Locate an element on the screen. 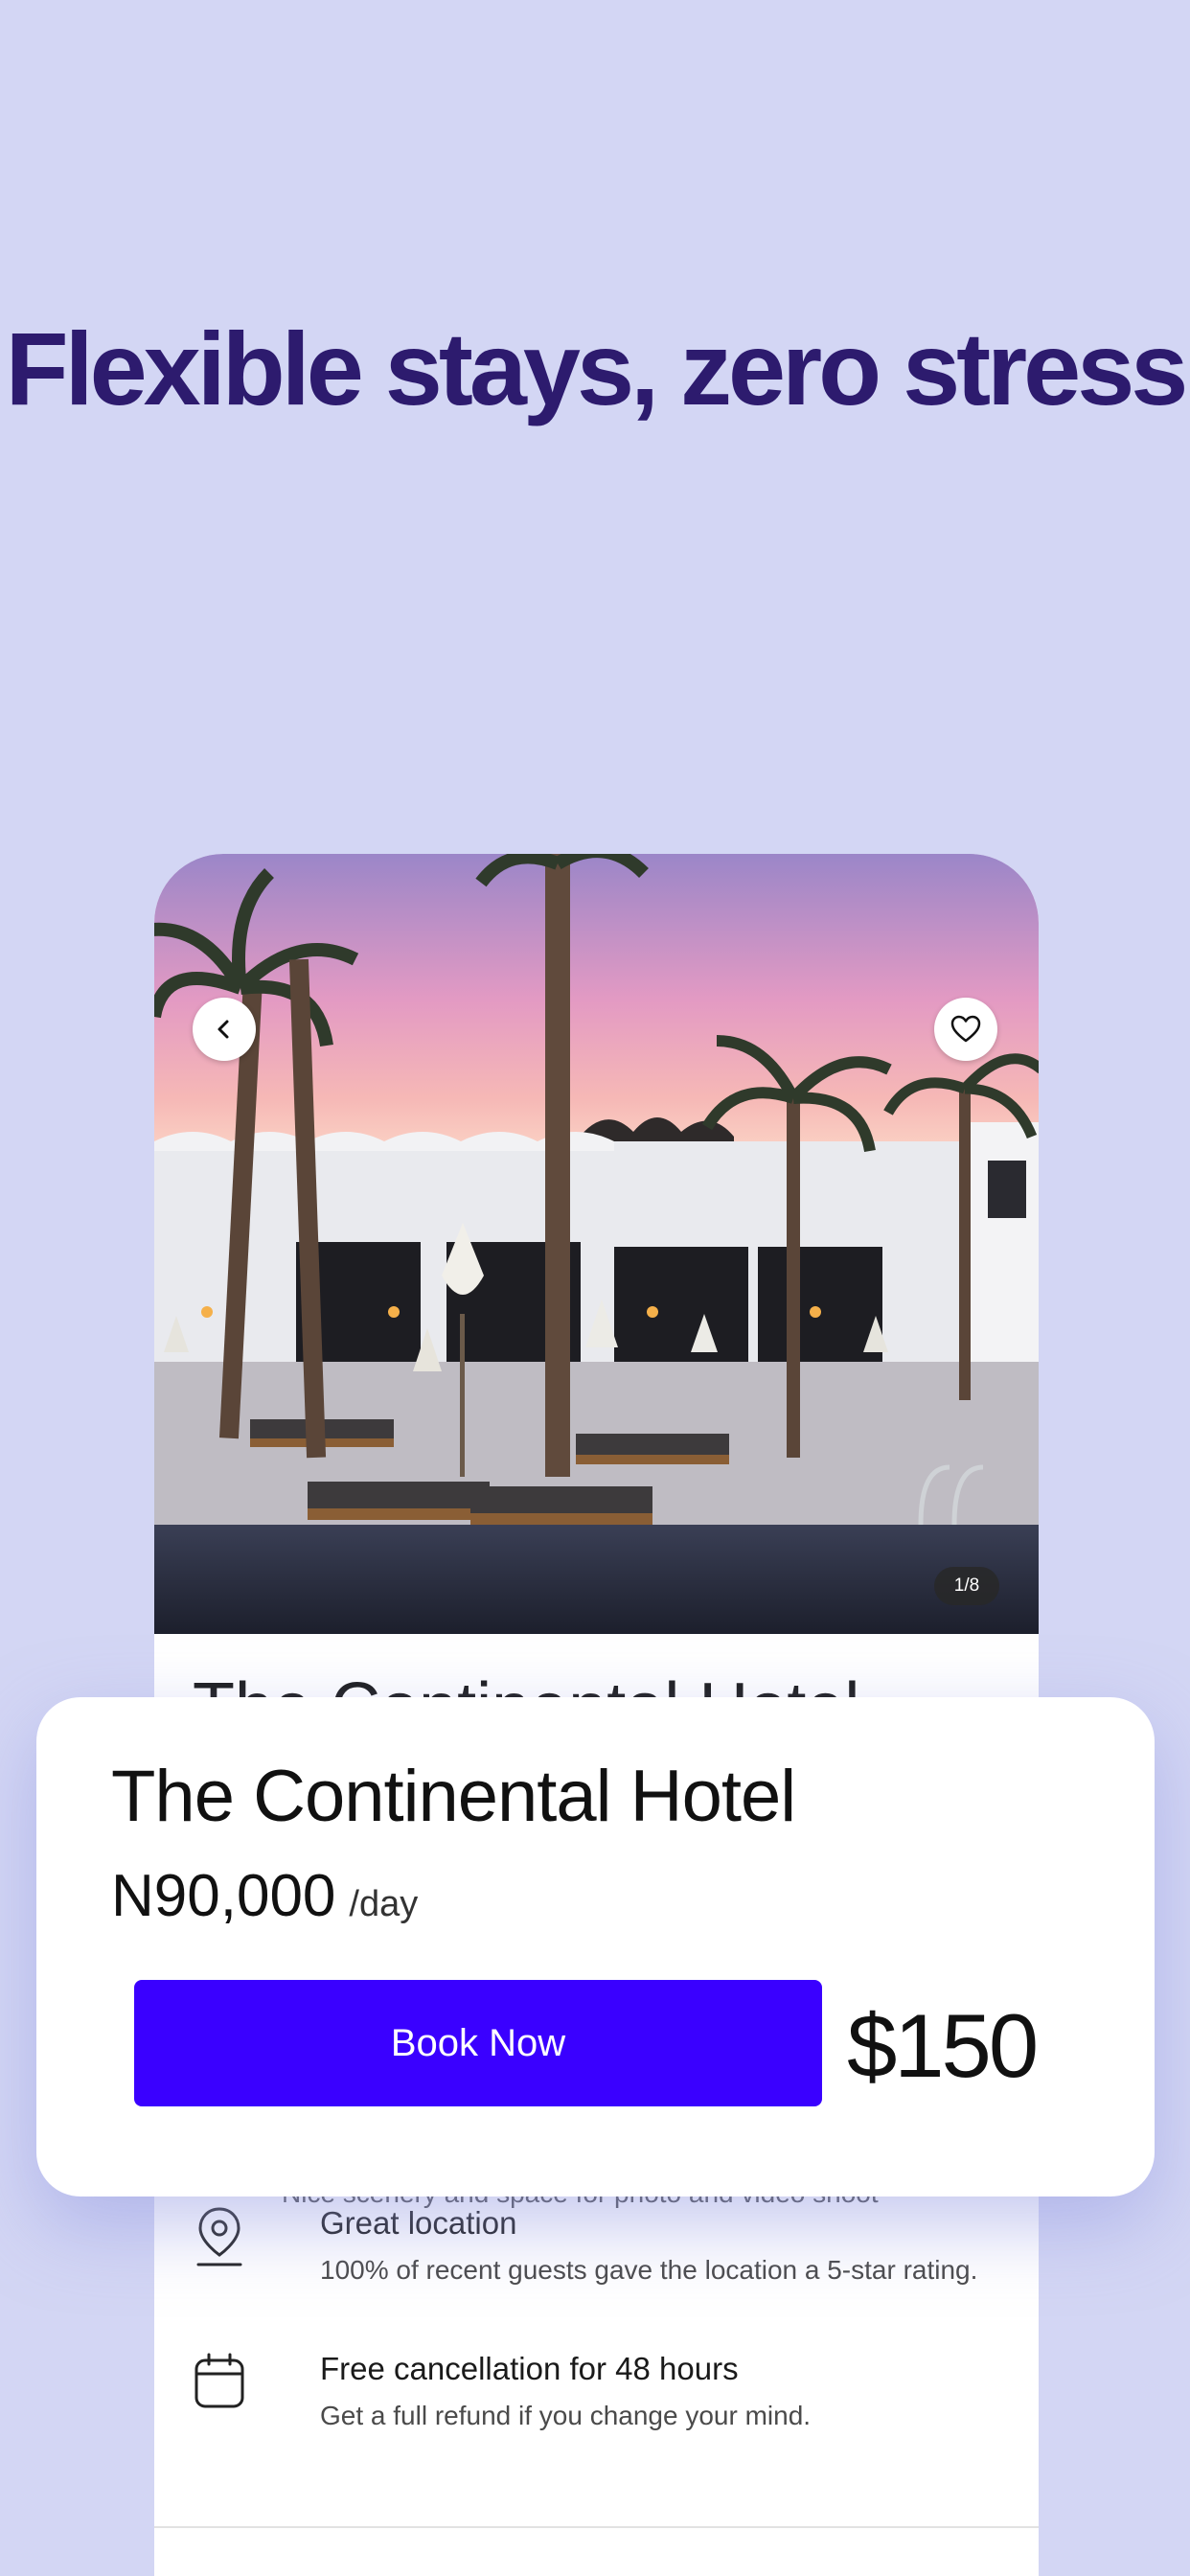 This screenshot has height=2576, width=1190. chevron-left-icon is located at coordinates (223, 1029).